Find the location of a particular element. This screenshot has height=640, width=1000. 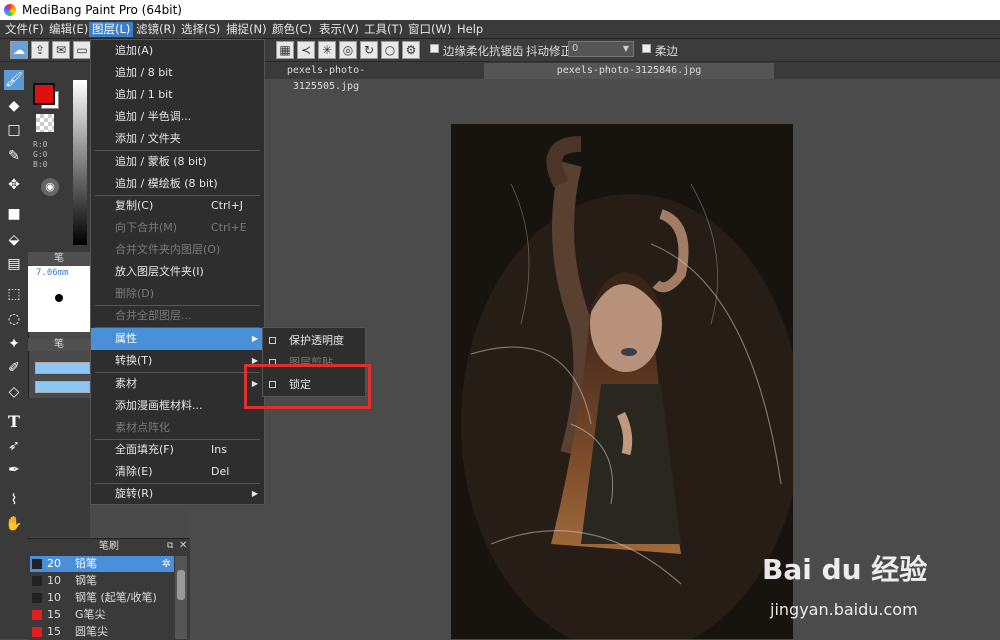

brush-item: 10 钢笔 (起笔/收笔) is located at coordinates (102, 598).